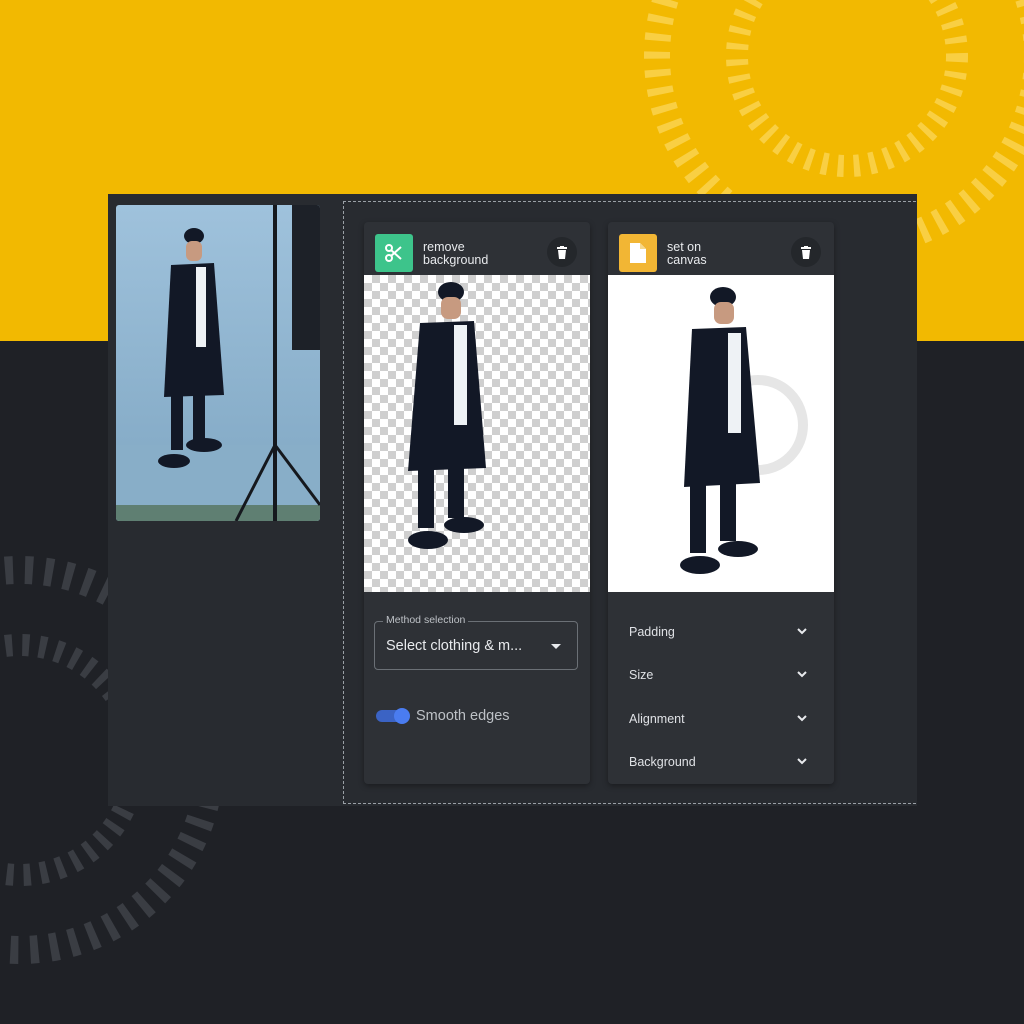  What do you see at coordinates (722, 254) in the screenshot?
I see `card-title: set on canvas` at bounding box center [722, 254].